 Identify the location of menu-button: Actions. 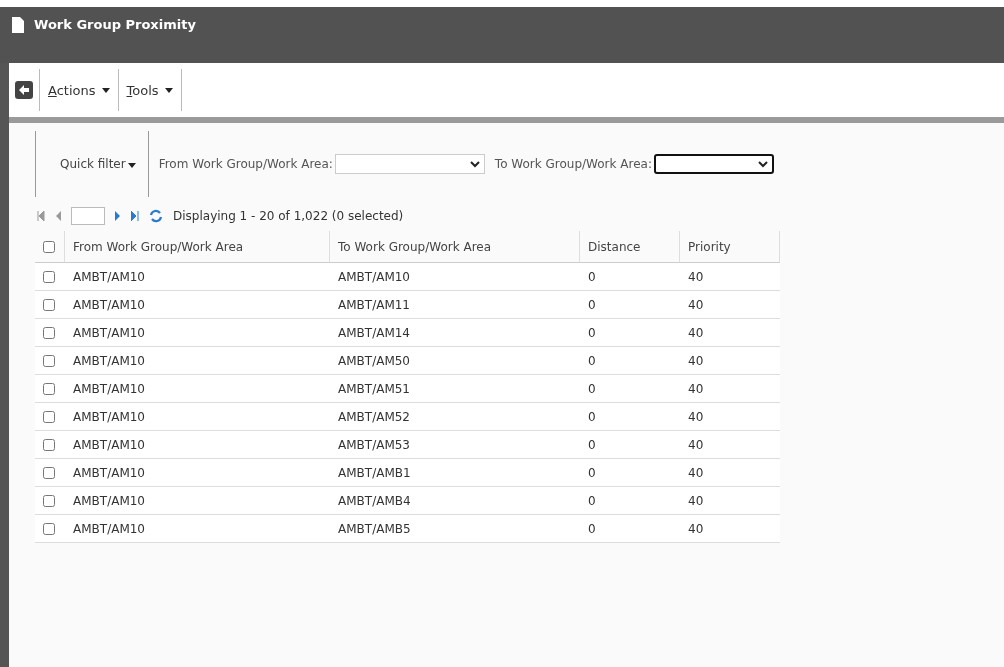
(79, 90).